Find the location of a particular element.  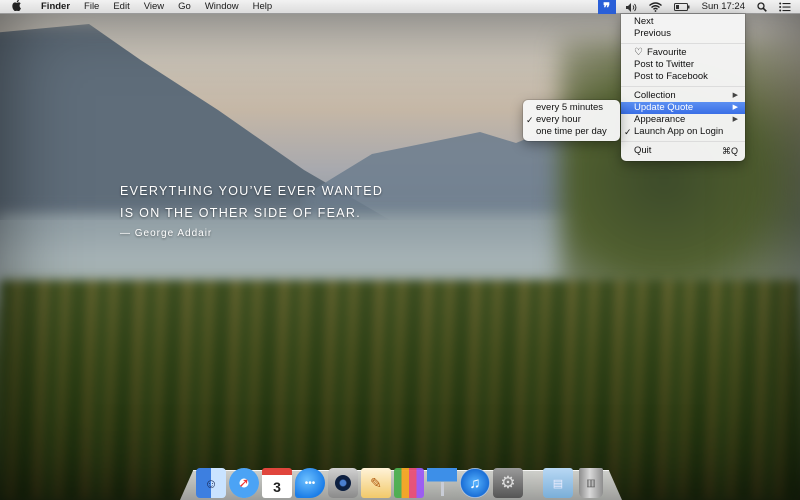

menu-item-collection: Collection ▶ is located at coordinates (683, 96).